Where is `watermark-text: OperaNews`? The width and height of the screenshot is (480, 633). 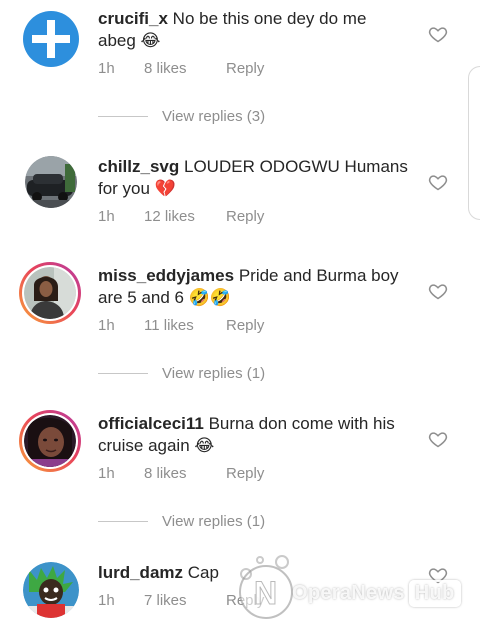
watermark-text: OperaNews is located at coordinates (348, 593).